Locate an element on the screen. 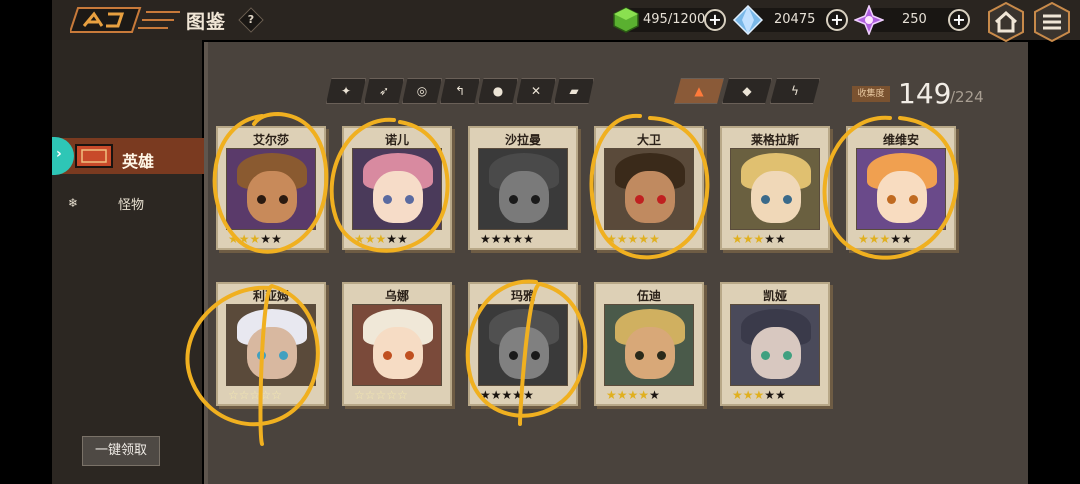 This screenshot has height=484, width=1080. energy-plus-button: + is located at coordinates (715, 20).